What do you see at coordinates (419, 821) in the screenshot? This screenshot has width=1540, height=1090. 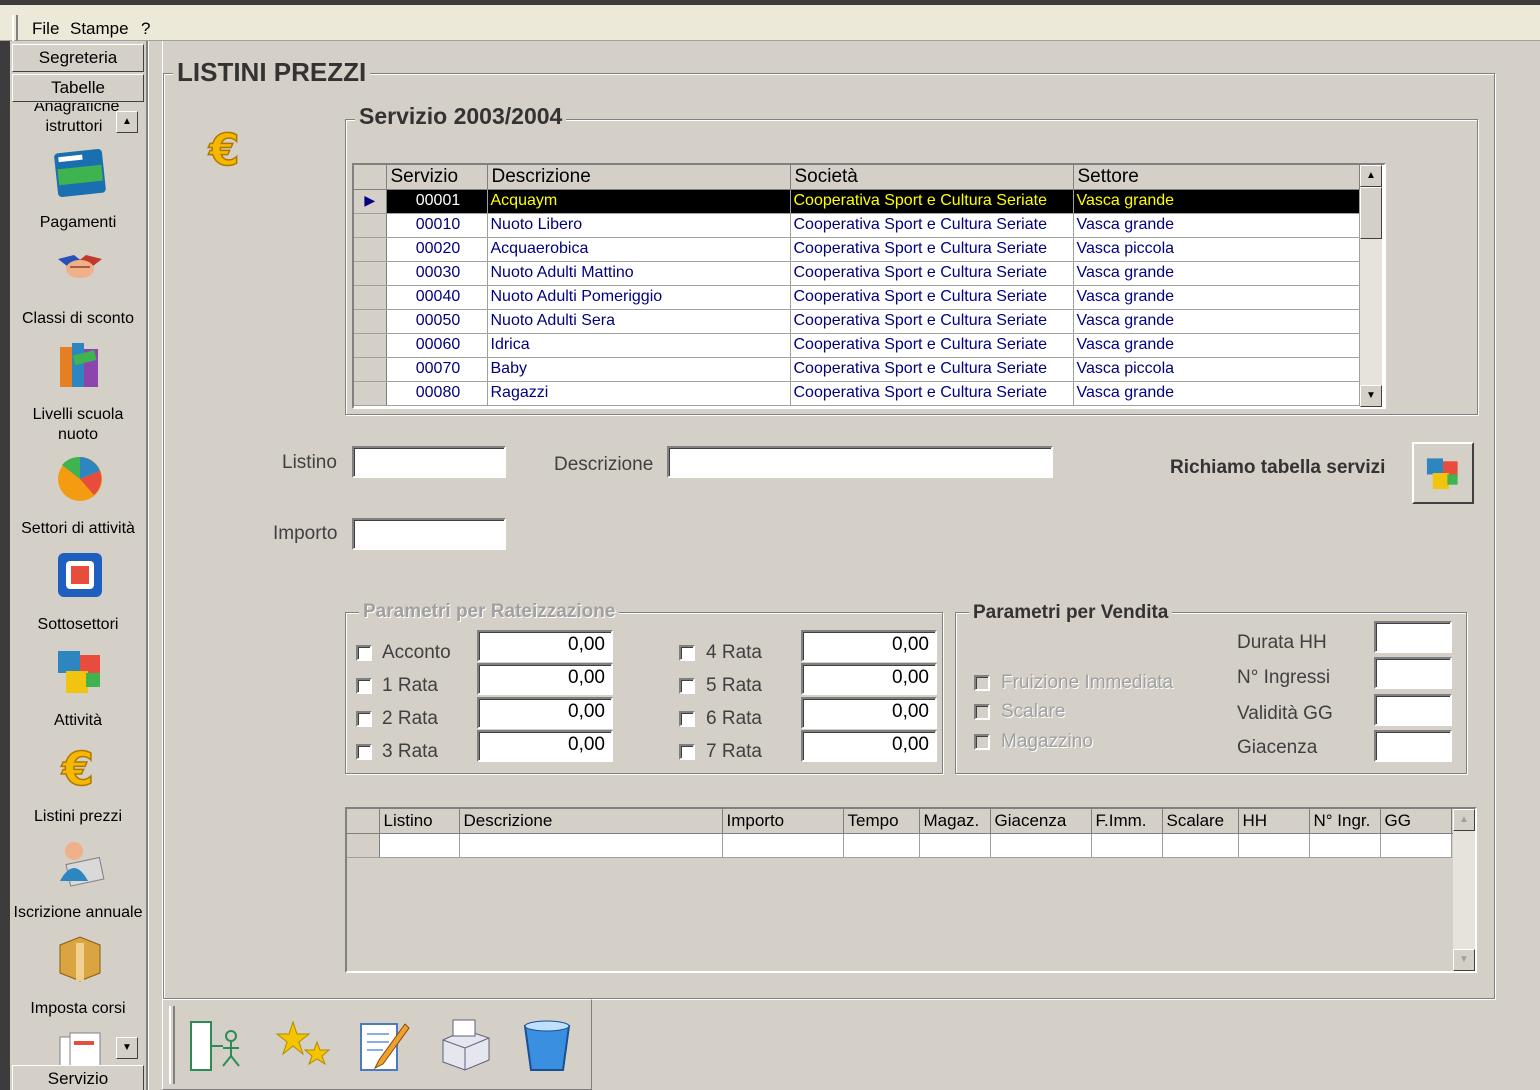 I see `column-header: Listino` at bounding box center [419, 821].